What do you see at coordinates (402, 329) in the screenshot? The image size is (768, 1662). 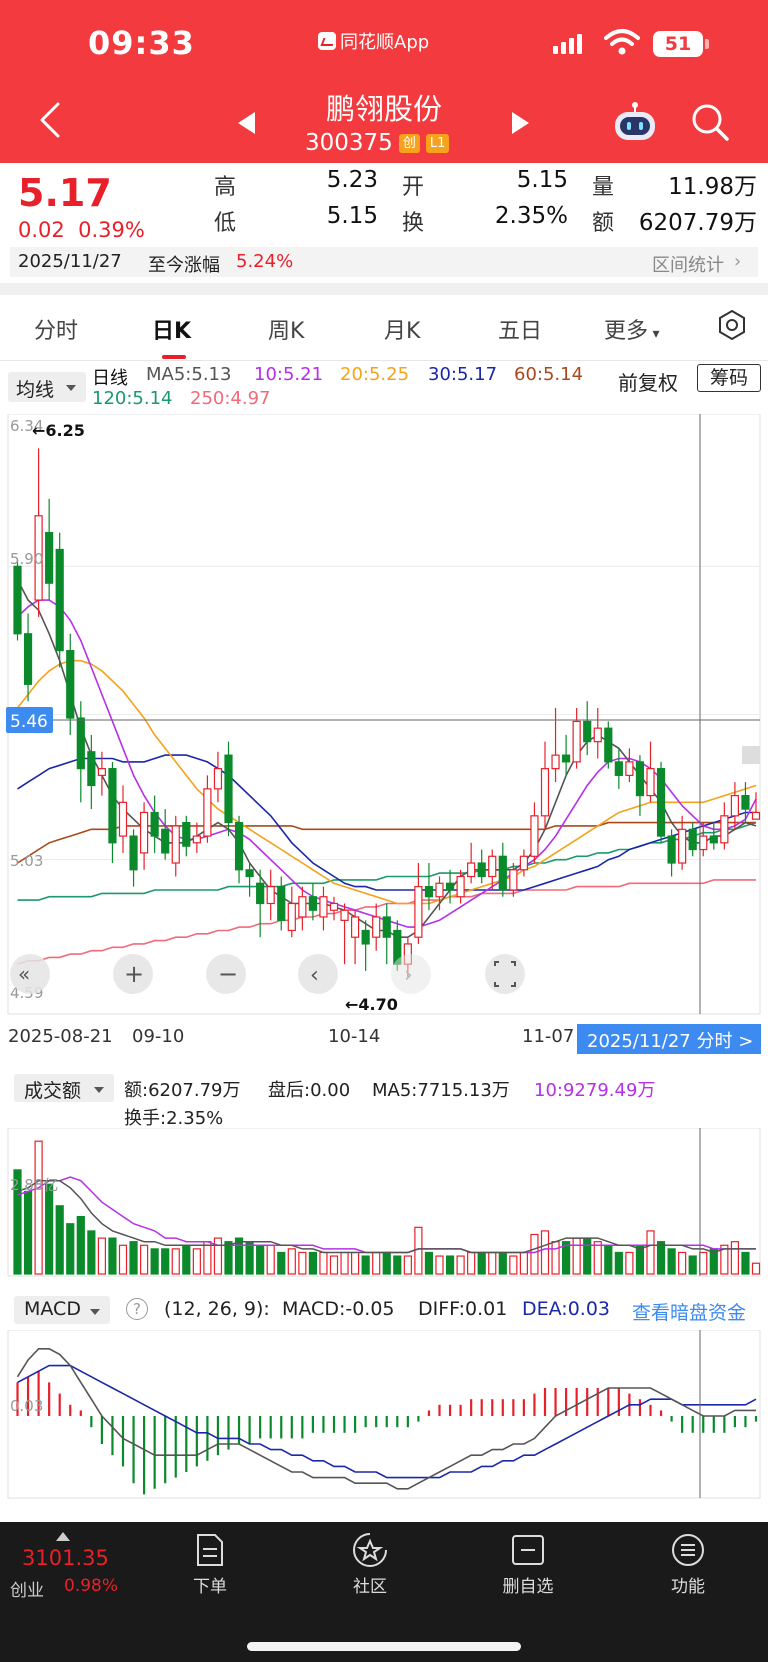 I see `tab-monthly-k: 月K` at bounding box center [402, 329].